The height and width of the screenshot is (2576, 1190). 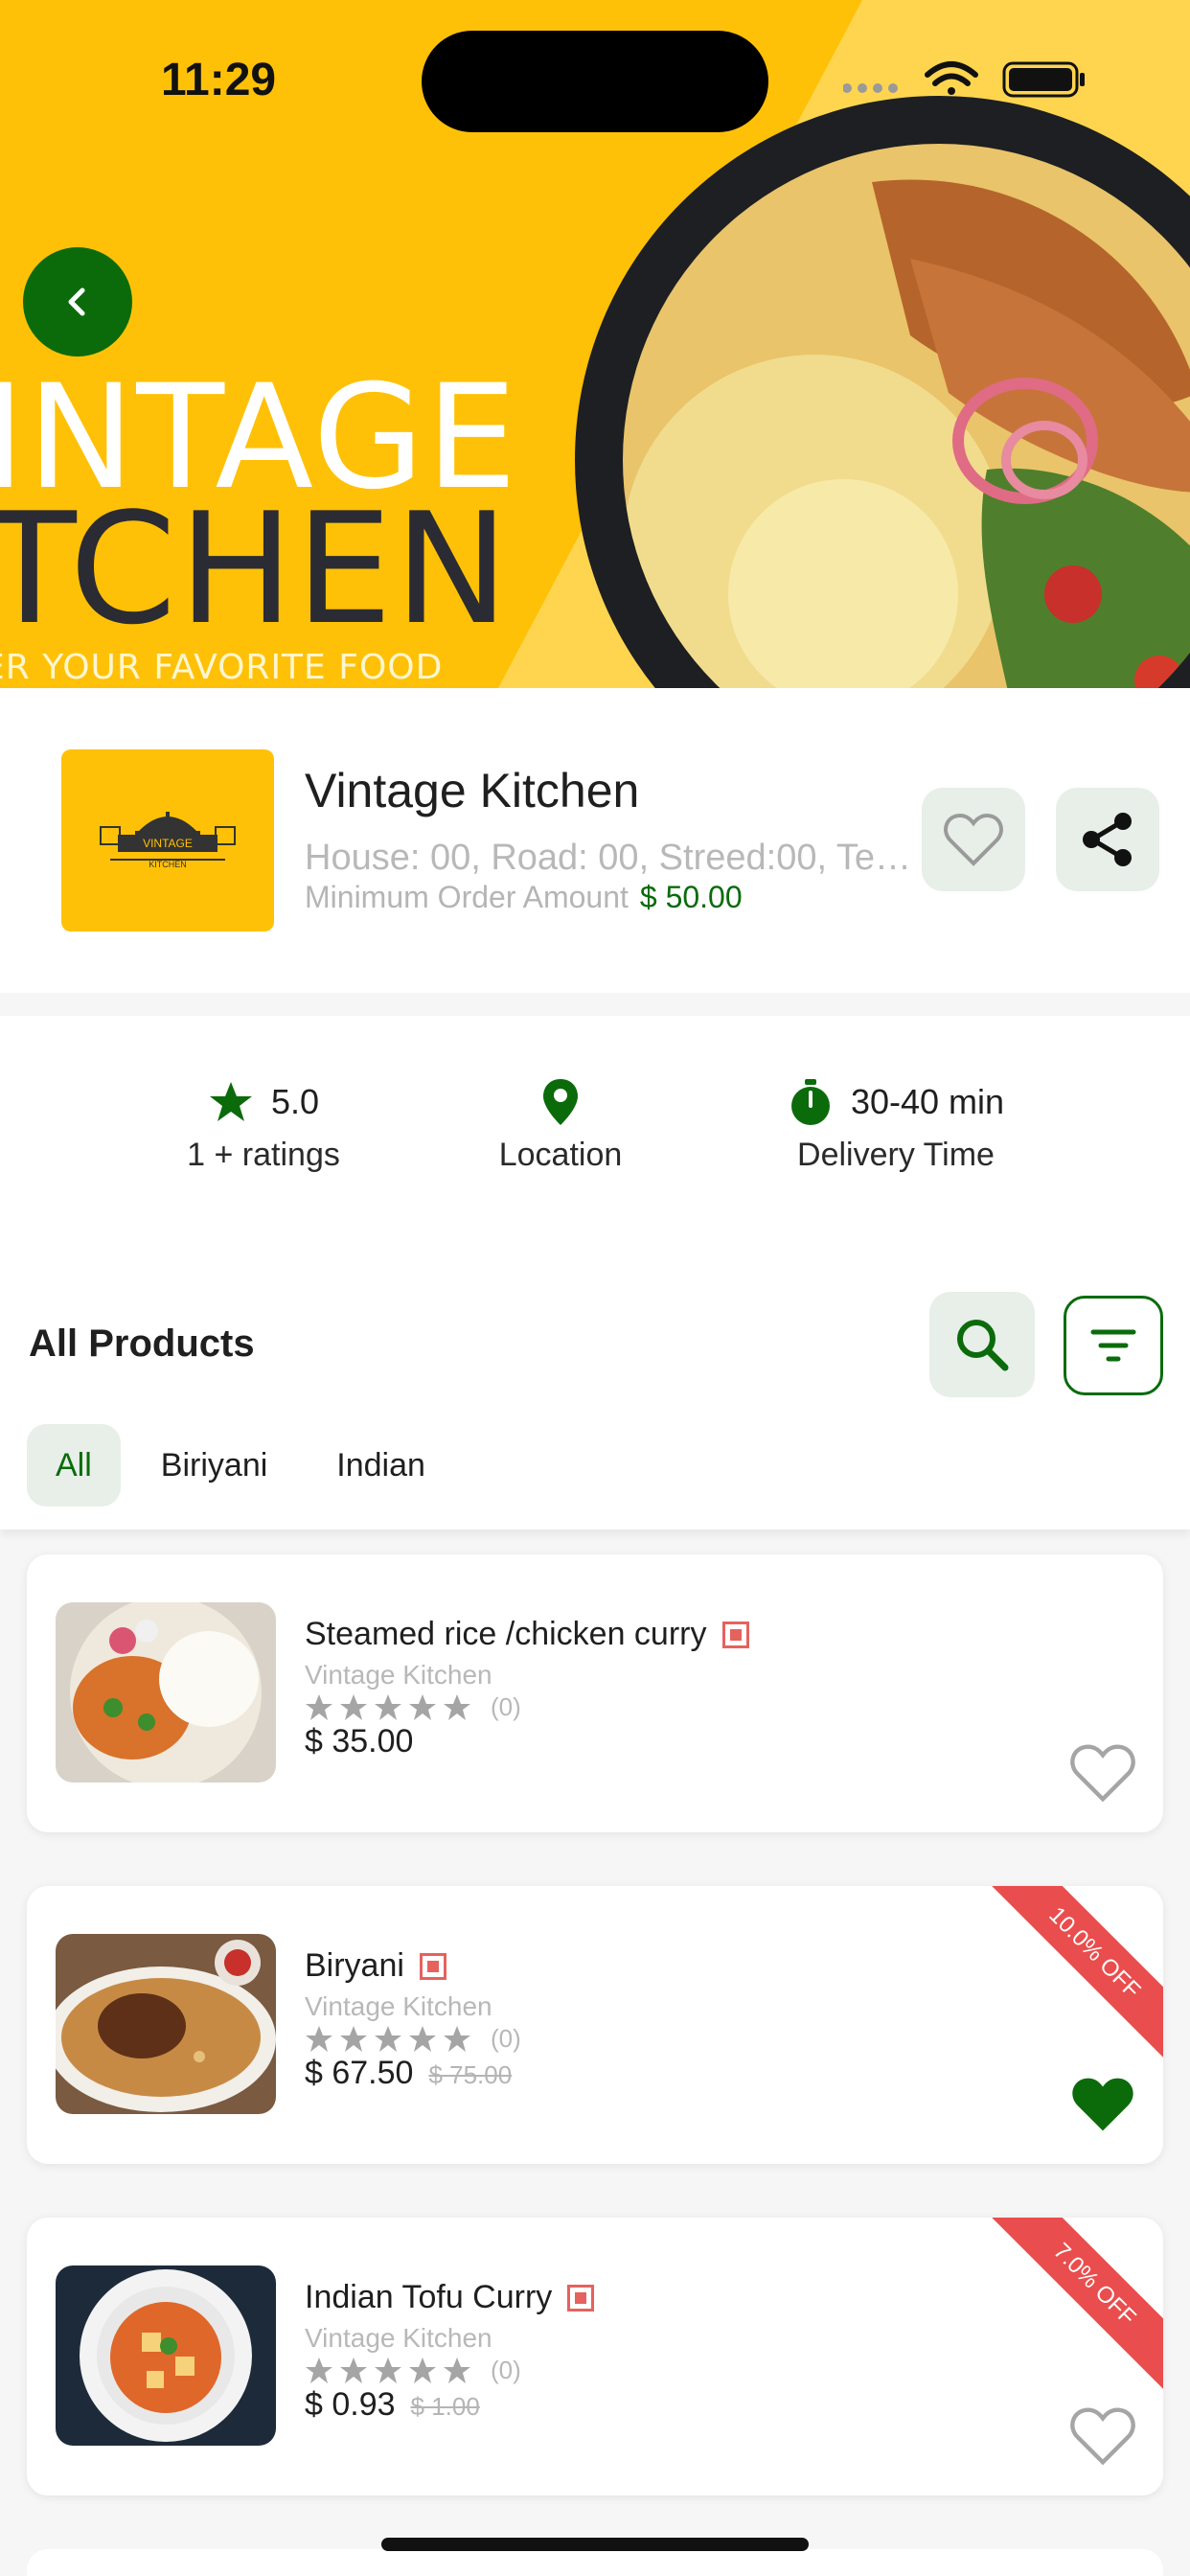 I want to click on rating-stat: 5.0 1 + ratings, so click(x=264, y=1124).